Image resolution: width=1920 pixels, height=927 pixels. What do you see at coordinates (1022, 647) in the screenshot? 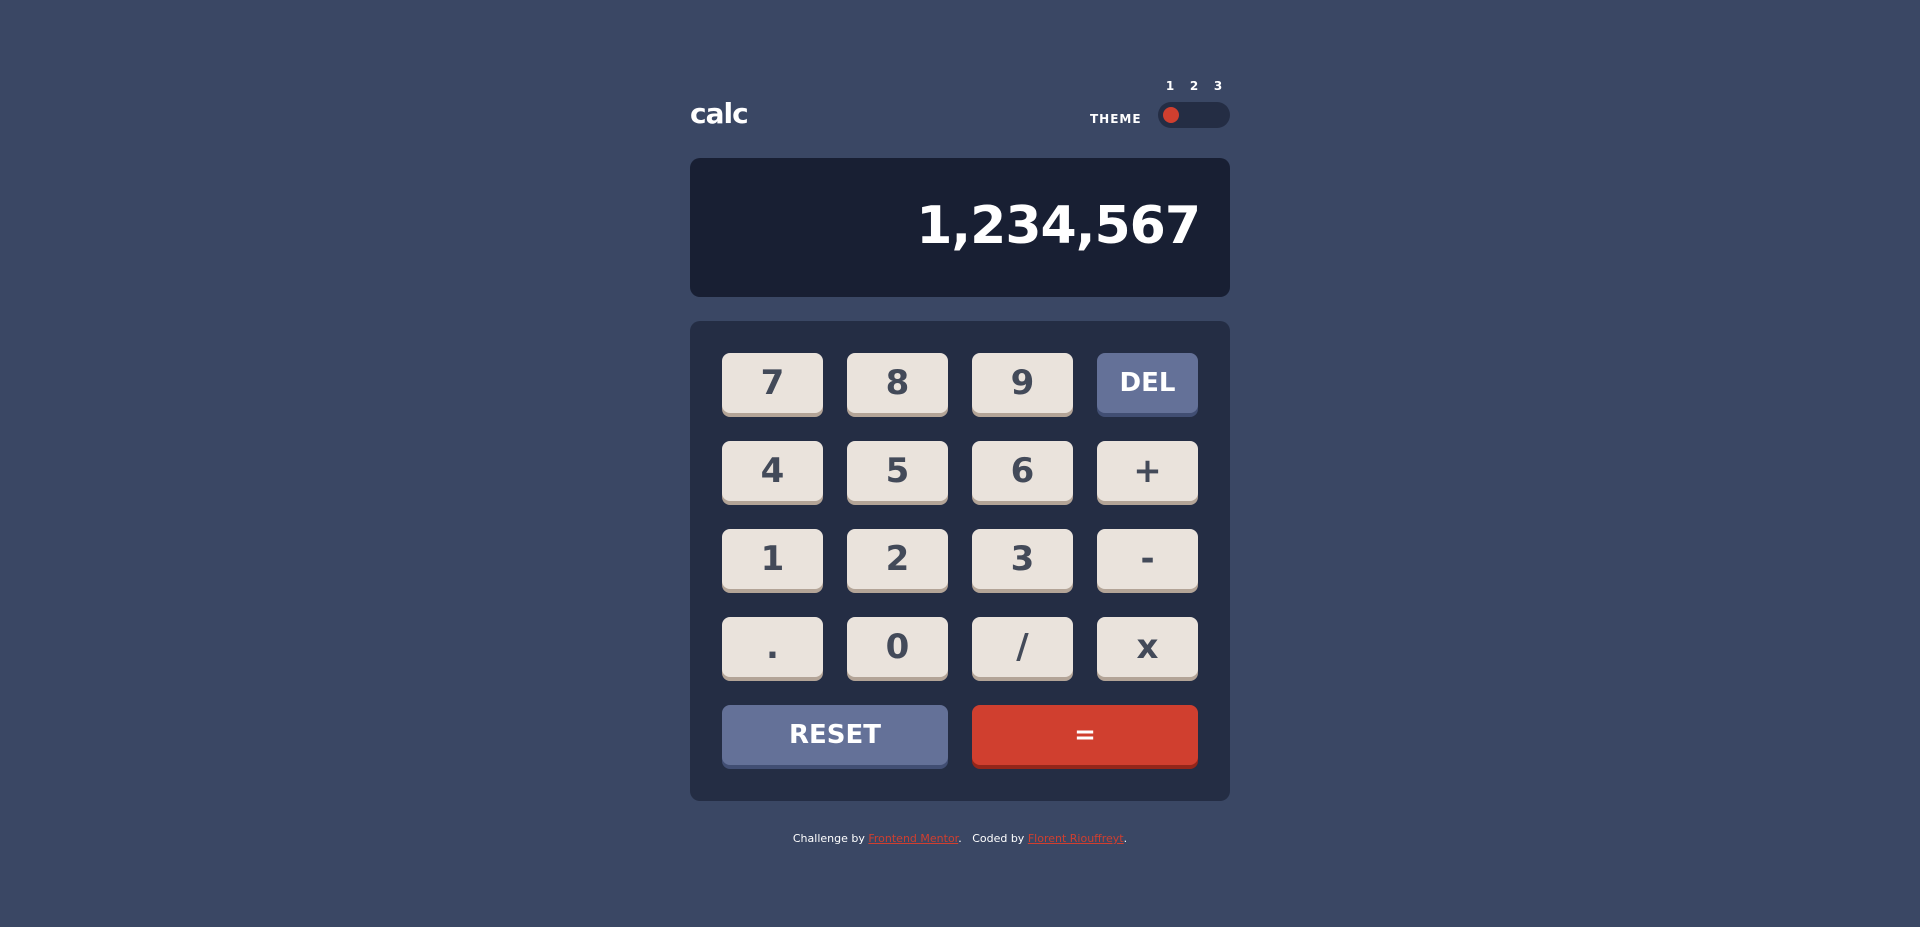
I see `divide-button: /` at bounding box center [1022, 647].